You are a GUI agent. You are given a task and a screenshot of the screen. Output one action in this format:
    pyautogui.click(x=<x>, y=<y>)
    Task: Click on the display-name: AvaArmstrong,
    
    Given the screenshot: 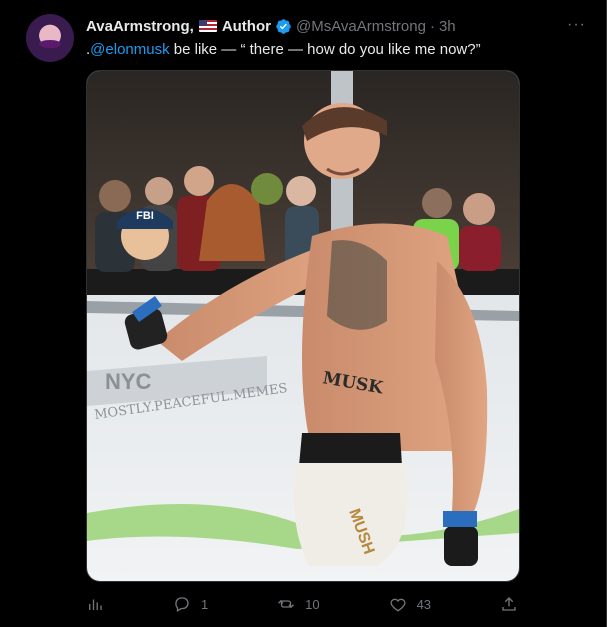 What is the action you would take?
    pyautogui.click(x=140, y=26)
    